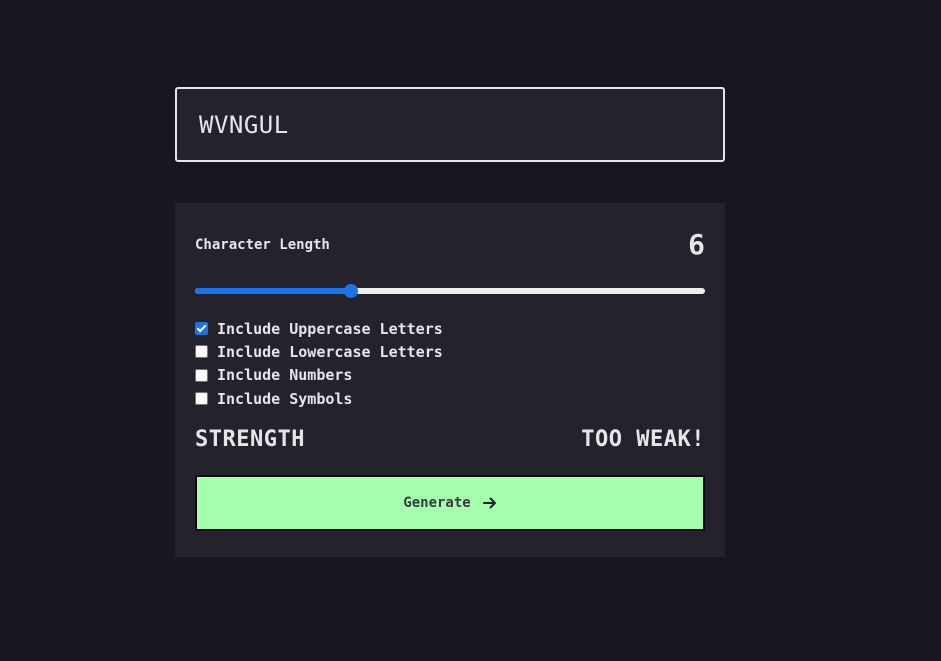 The width and height of the screenshot is (941, 661). What do you see at coordinates (201, 329) in the screenshot?
I see `uppercase-checkbox` at bounding box center [201, 329].